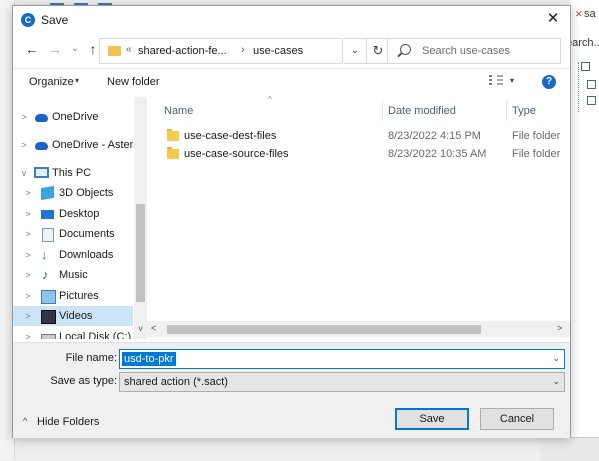  What do you see at coordinates (236, 154) in the screenshot?
I see `file-name: use-case-source-files` at bounding box center [236, 154].